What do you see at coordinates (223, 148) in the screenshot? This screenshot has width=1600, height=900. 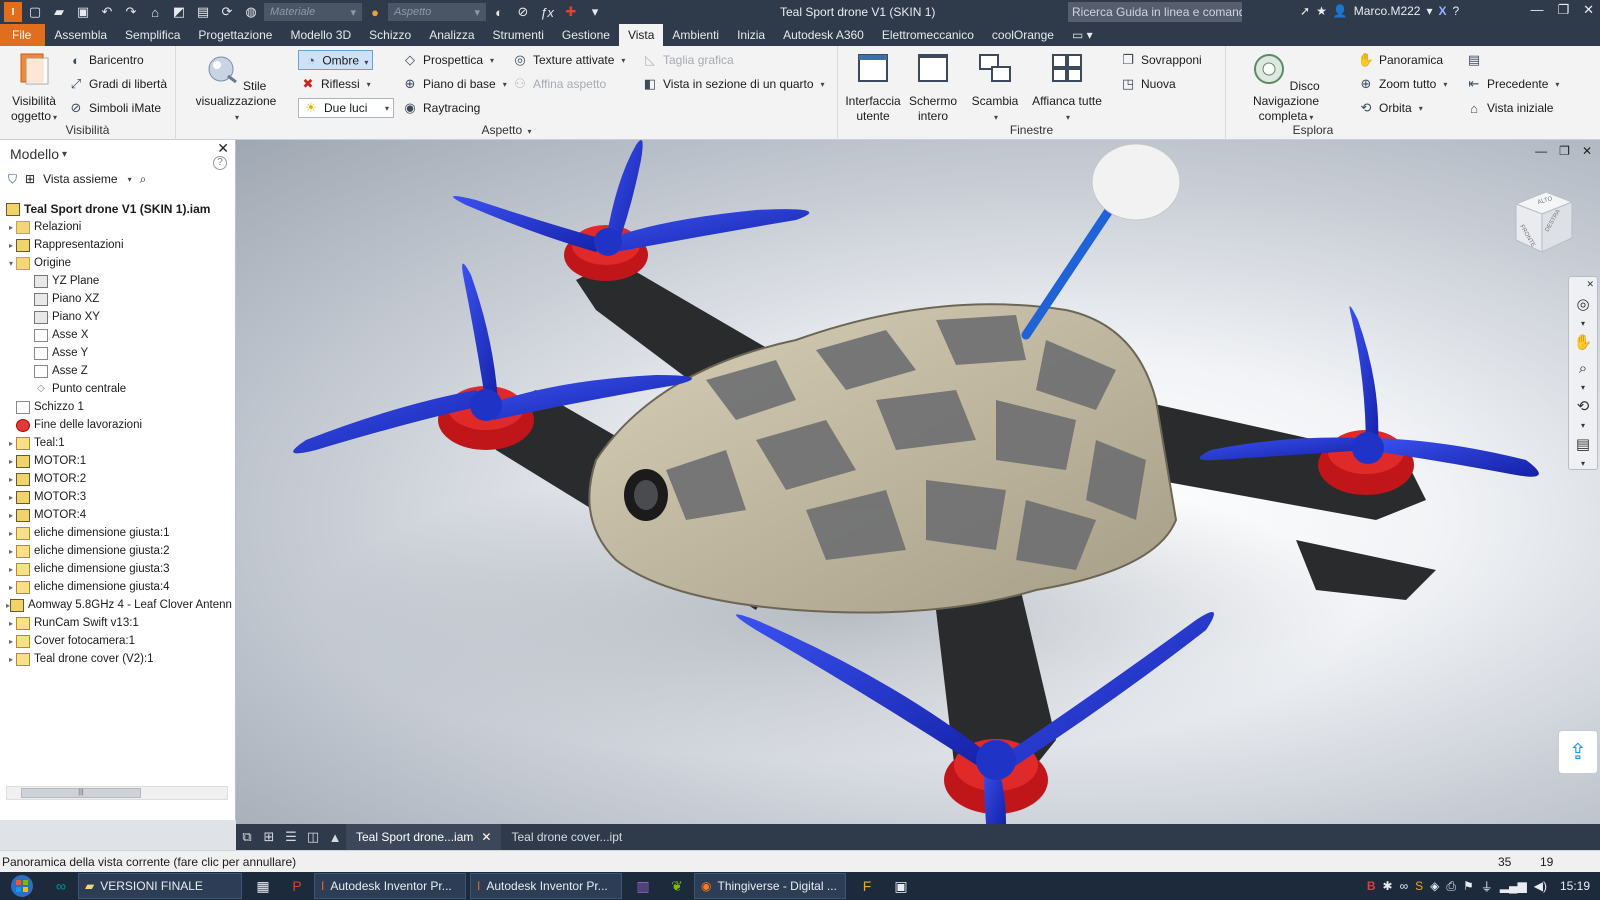 I see `browser-close-icon: ✕` at bounding box center [223, 148].